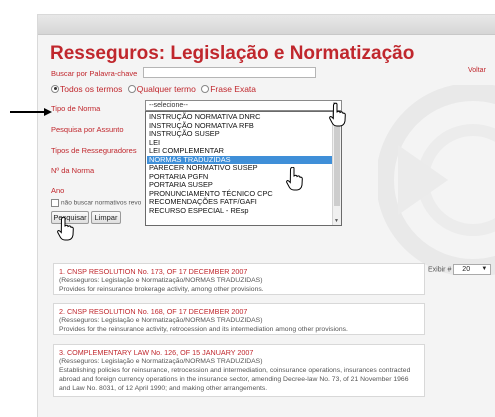 The image size is (495, 417). What do you see at coordinates (266, 25) in the screenshot?
I see `top-bar` at bounding box center [266, 25].